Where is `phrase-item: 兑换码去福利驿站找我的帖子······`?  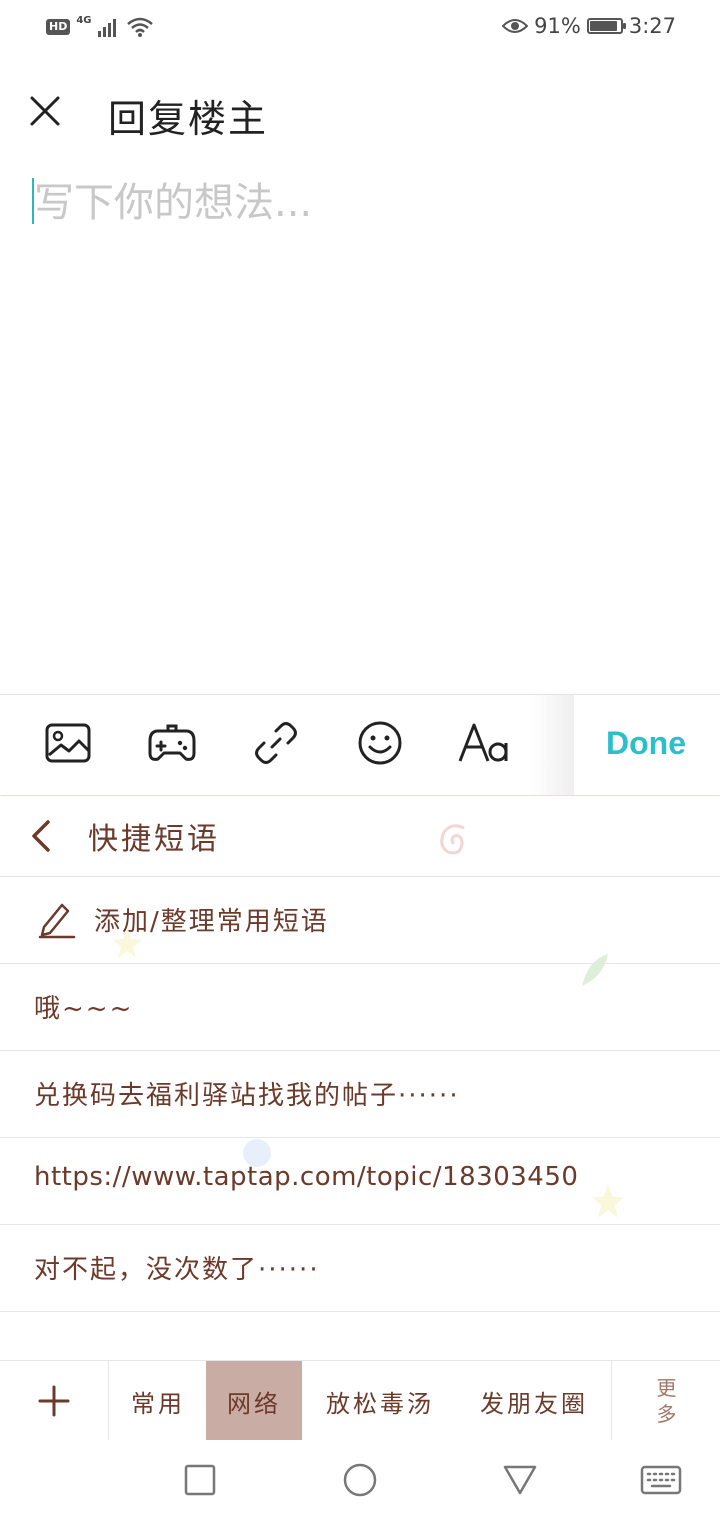 phrase-item: 兑换码去福利驿站找我的帖子······ is located at coordinates (360, 1094).